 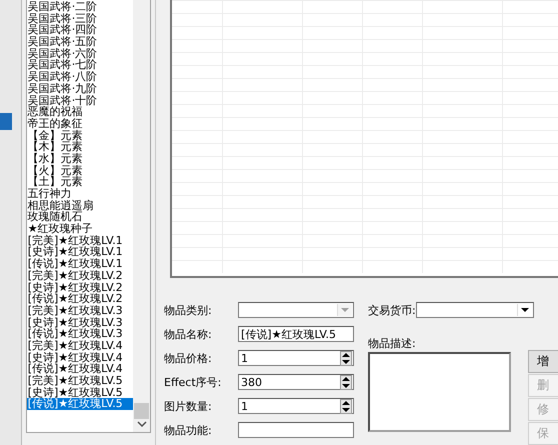 What do you see at coordinates (79, 194) in the screenshot?
I see `list-item: 五行神力` at bounding box center [79, 194].